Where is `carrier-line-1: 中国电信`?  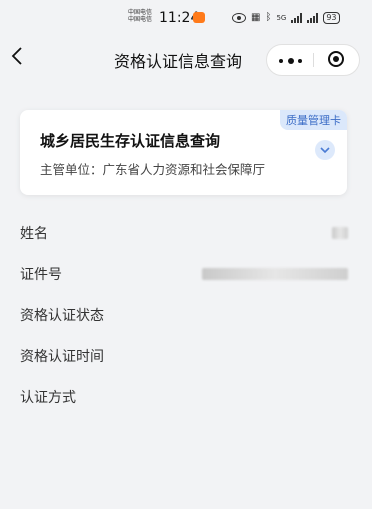 carrier-line-1: 中国电信 is located at coordinates (140, 12).